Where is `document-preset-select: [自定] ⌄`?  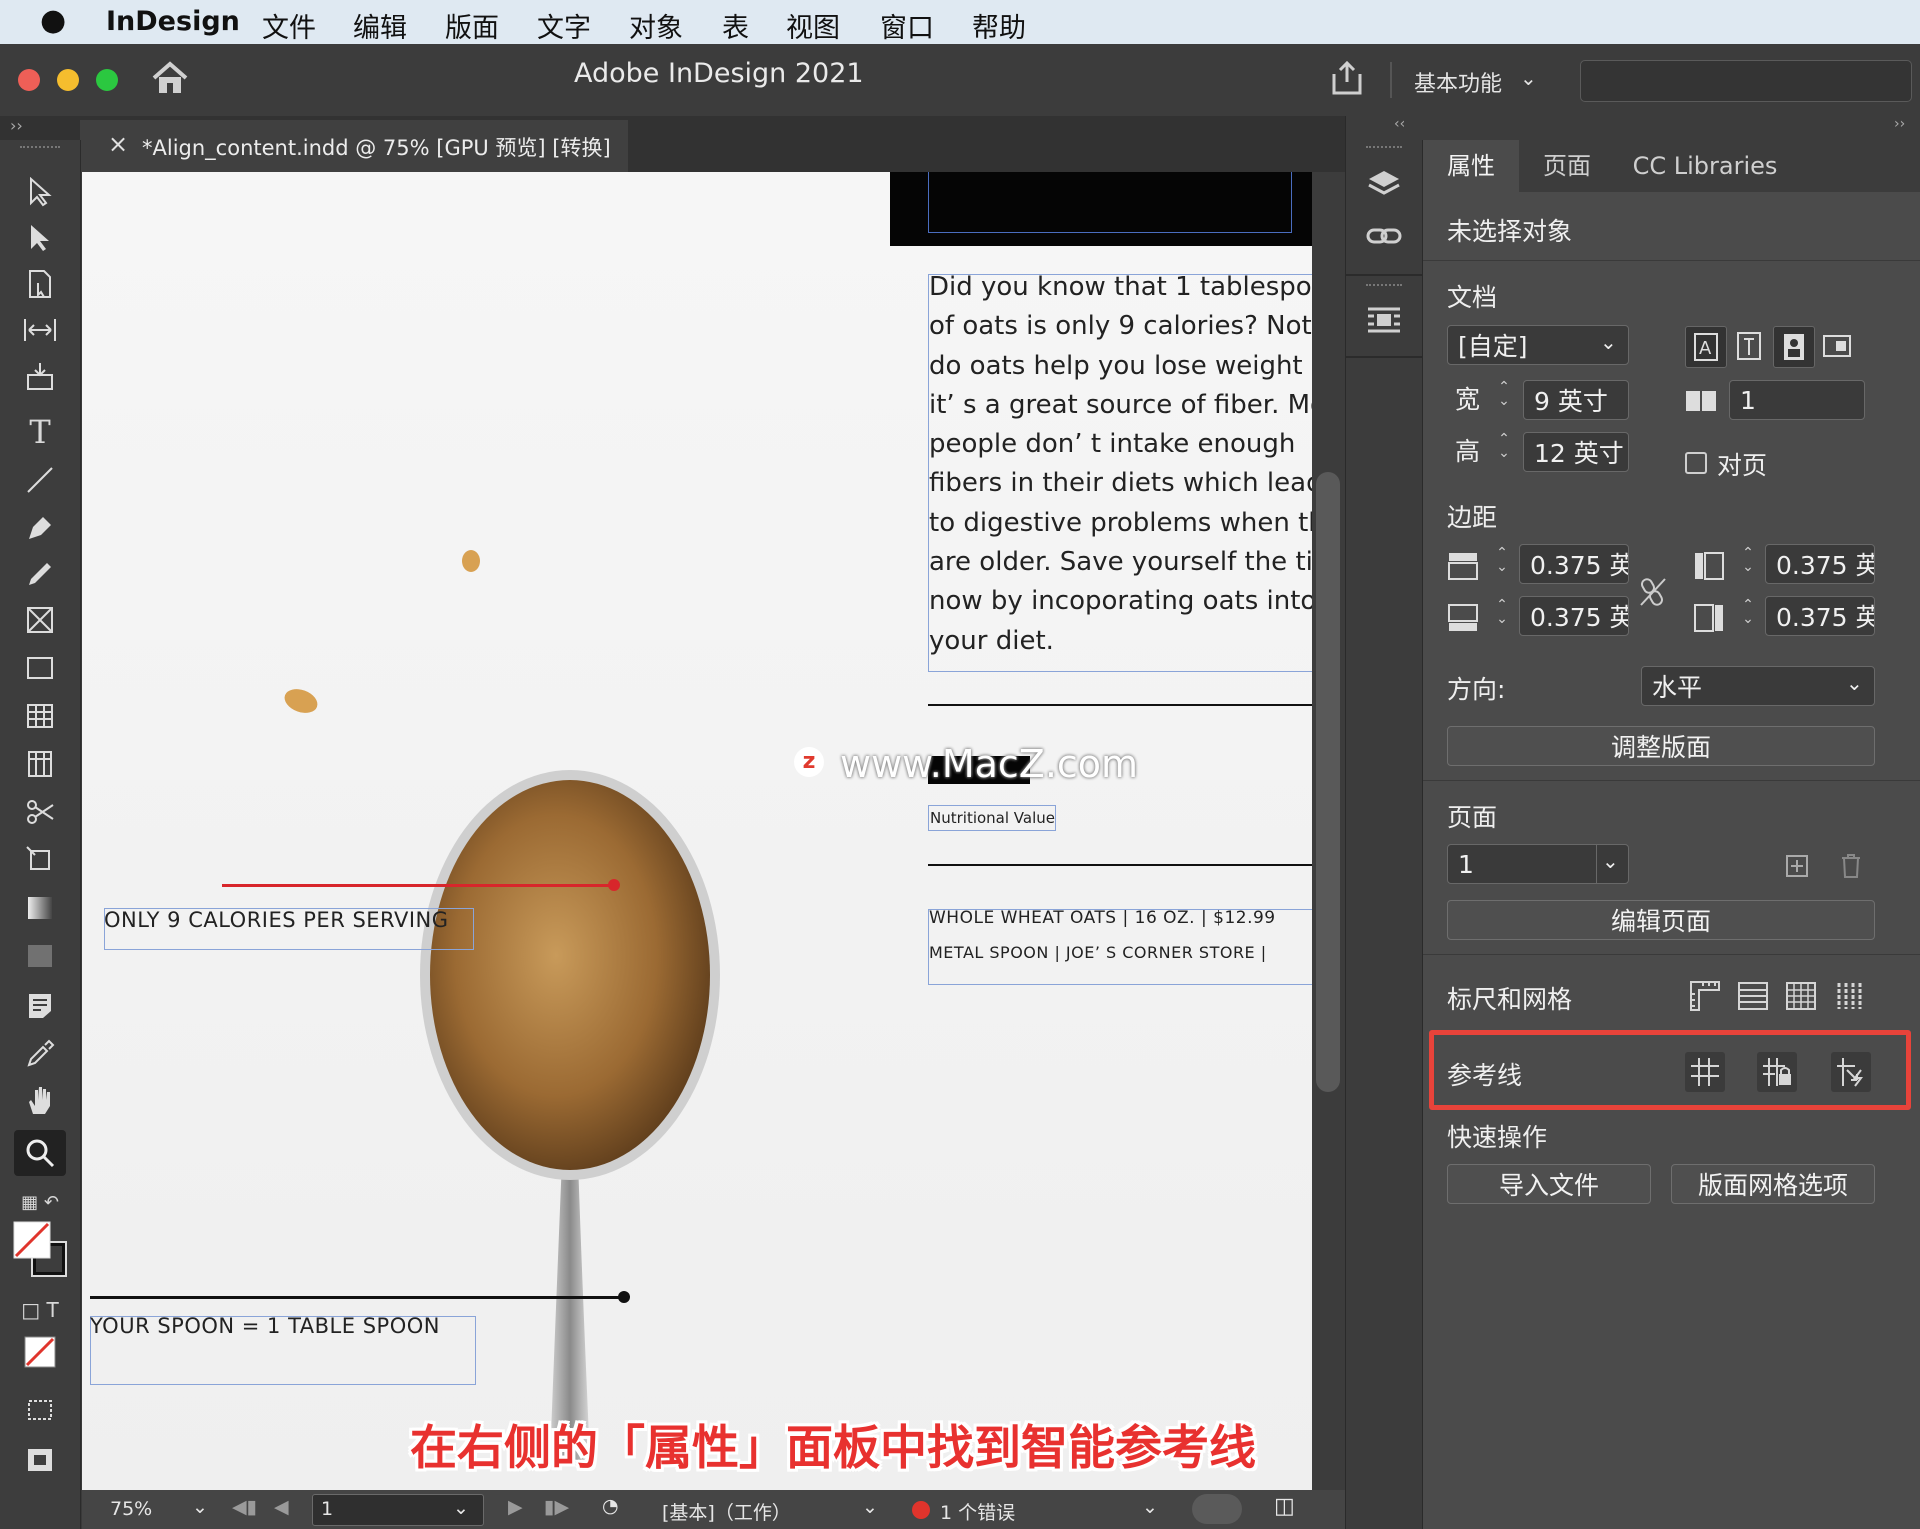
document-preset-select: [自定] ⌄ is located at coordinates (1538, 345).